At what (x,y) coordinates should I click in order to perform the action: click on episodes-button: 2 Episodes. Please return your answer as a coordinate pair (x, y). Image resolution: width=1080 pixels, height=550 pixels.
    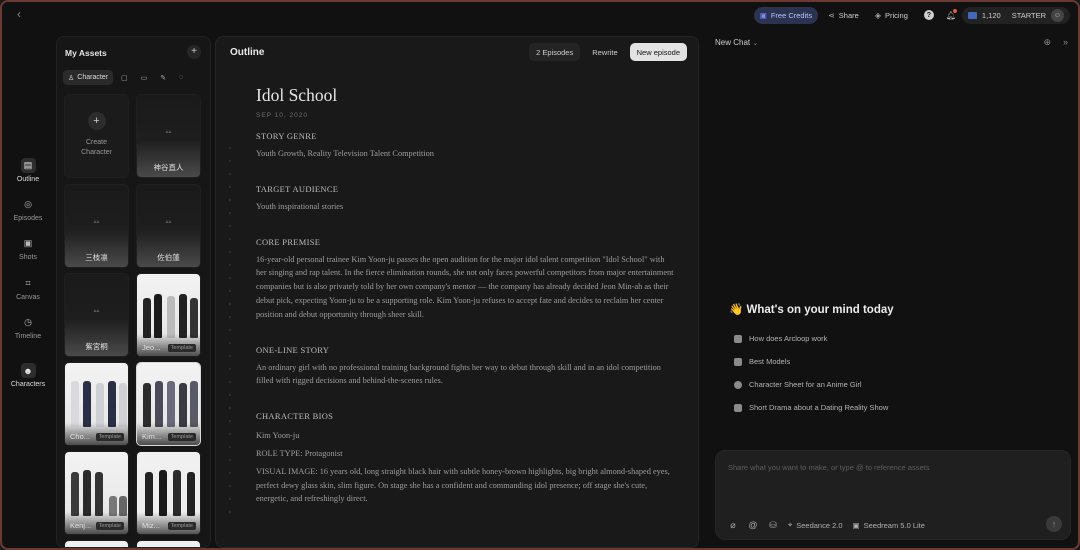
    Looking at the image, I should click on (555, 52).